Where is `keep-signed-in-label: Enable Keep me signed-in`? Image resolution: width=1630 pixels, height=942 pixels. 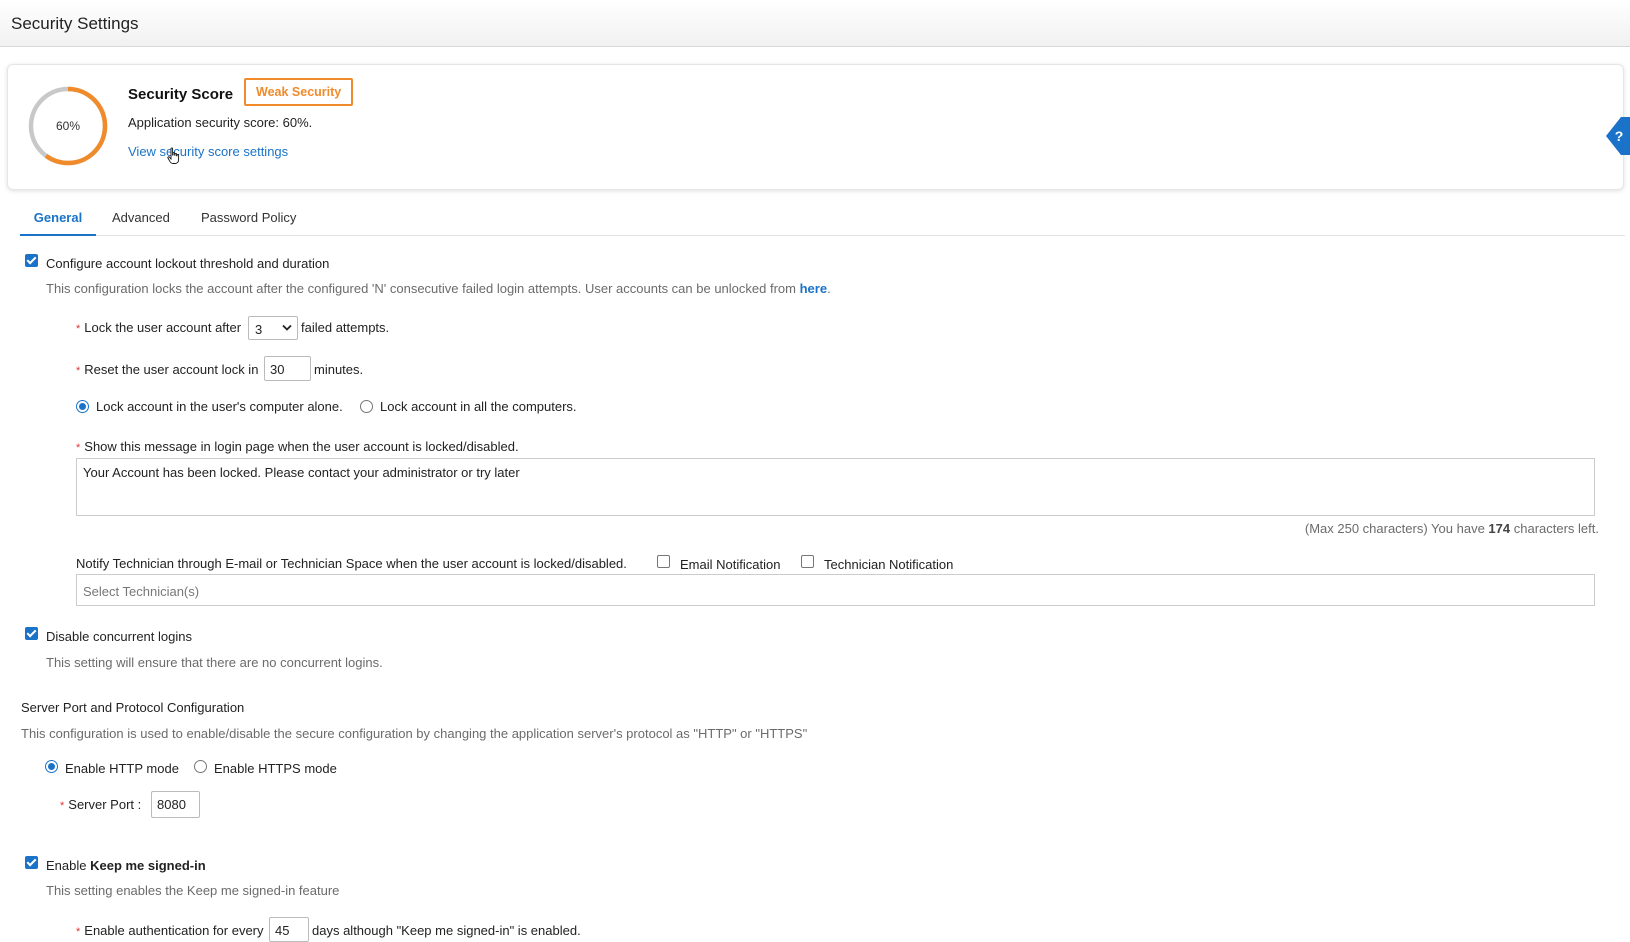 keep-signed-in-label: Enable Keep me signed-in is located at coordinates (126, 865).